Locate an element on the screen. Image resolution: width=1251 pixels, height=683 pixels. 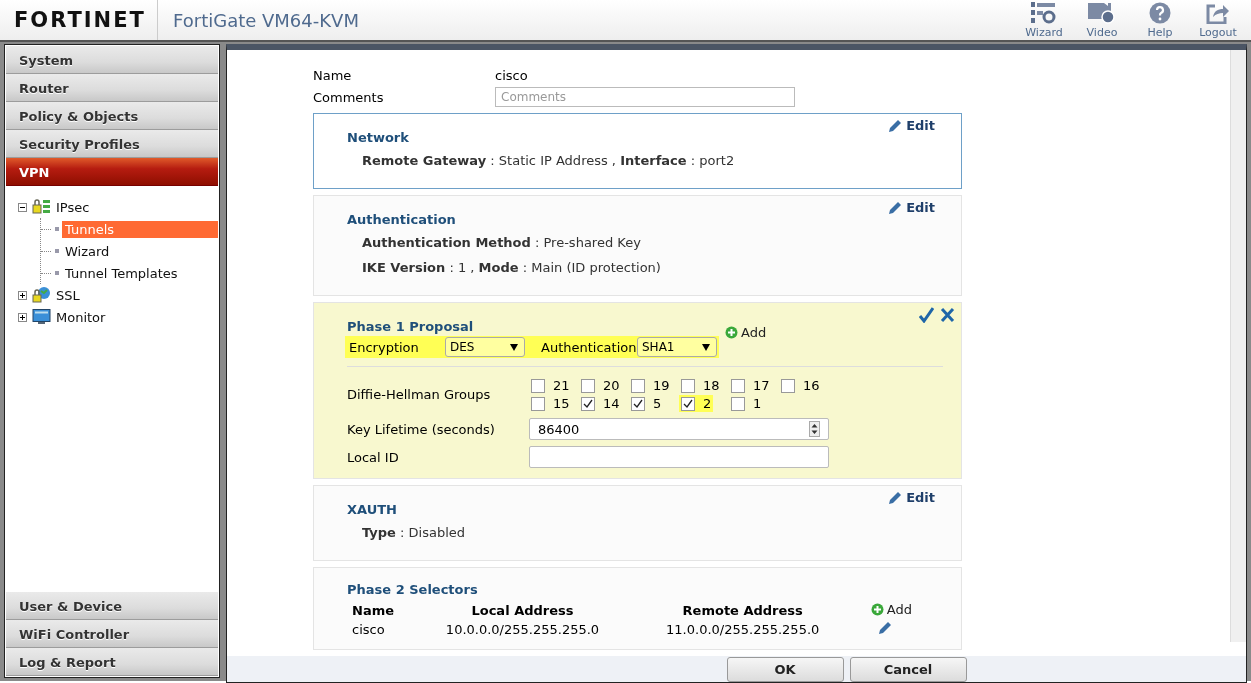
dialog-button: Cancel is located at coordinates (908, 669).